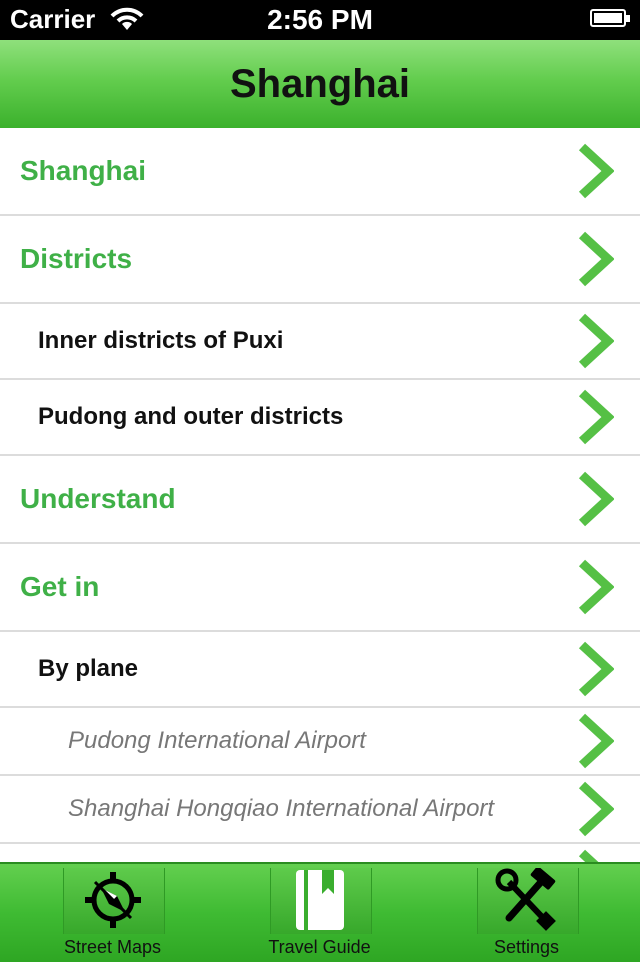  I want to click on tab-street-maps: Street Maps, so click(112, 913).